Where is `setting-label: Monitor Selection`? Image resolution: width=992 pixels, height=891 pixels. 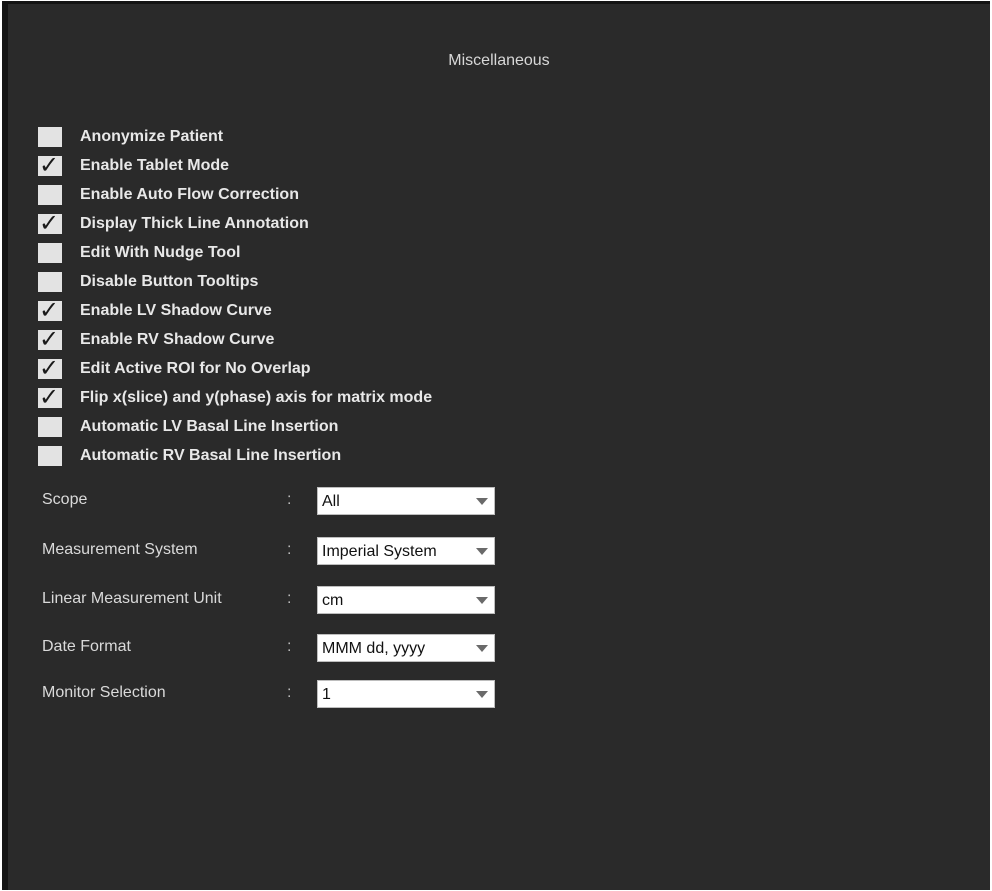
setting-label: Monitor Selection is located at coordinates (104, 692).